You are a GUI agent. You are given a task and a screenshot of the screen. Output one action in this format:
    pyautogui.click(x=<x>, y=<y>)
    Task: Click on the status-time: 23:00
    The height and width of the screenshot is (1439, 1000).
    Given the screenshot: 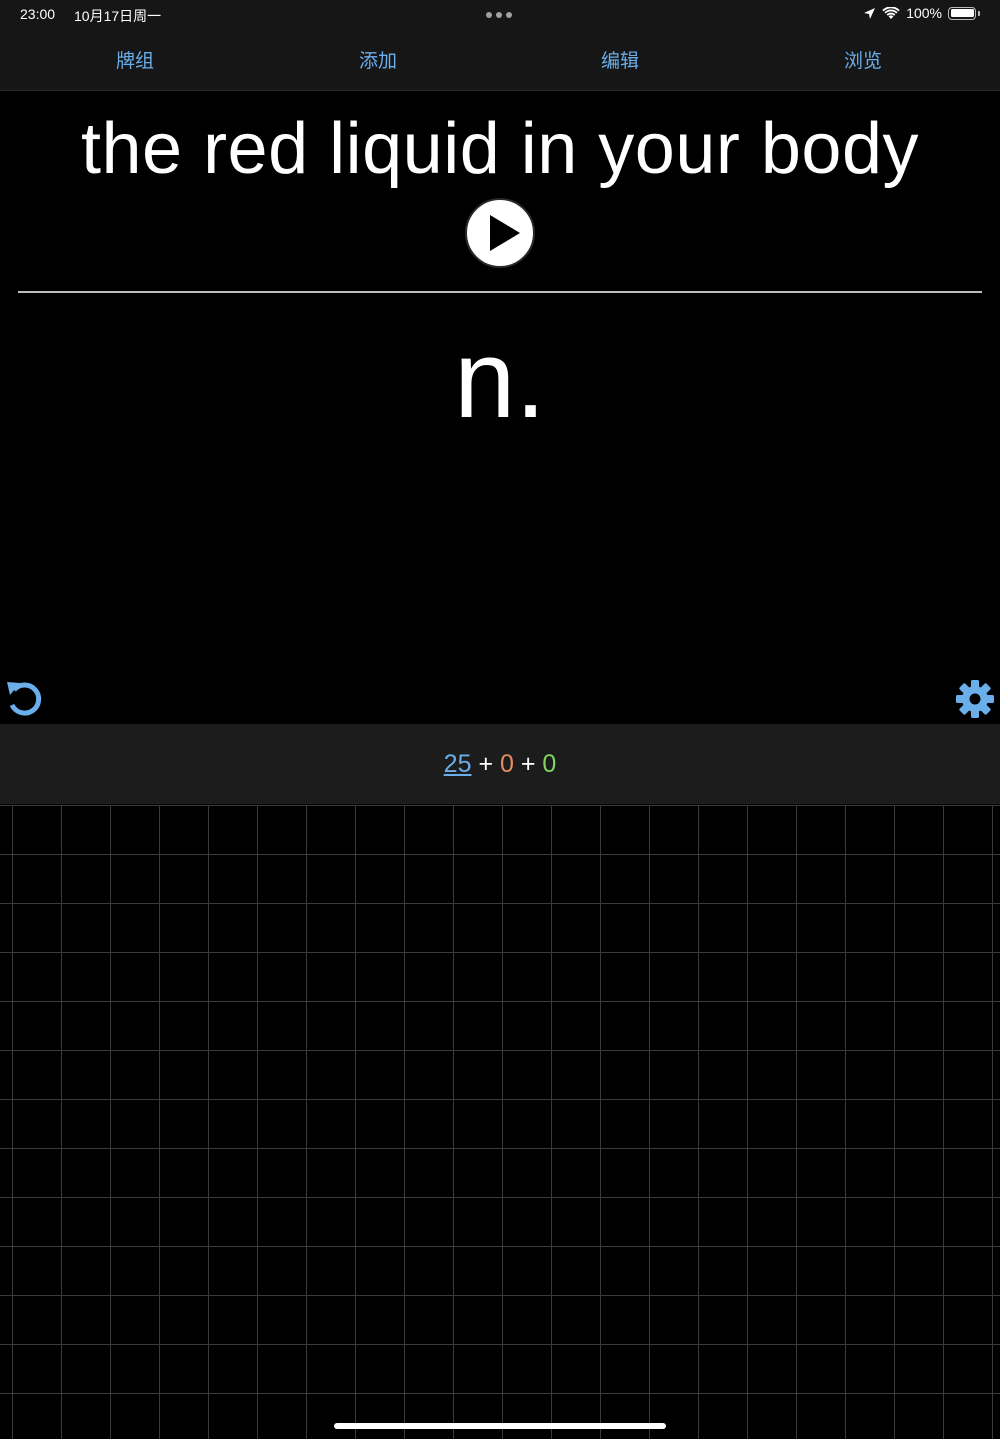 What is the action you would take?
    pyautogui.click(x=38, y=14)
    